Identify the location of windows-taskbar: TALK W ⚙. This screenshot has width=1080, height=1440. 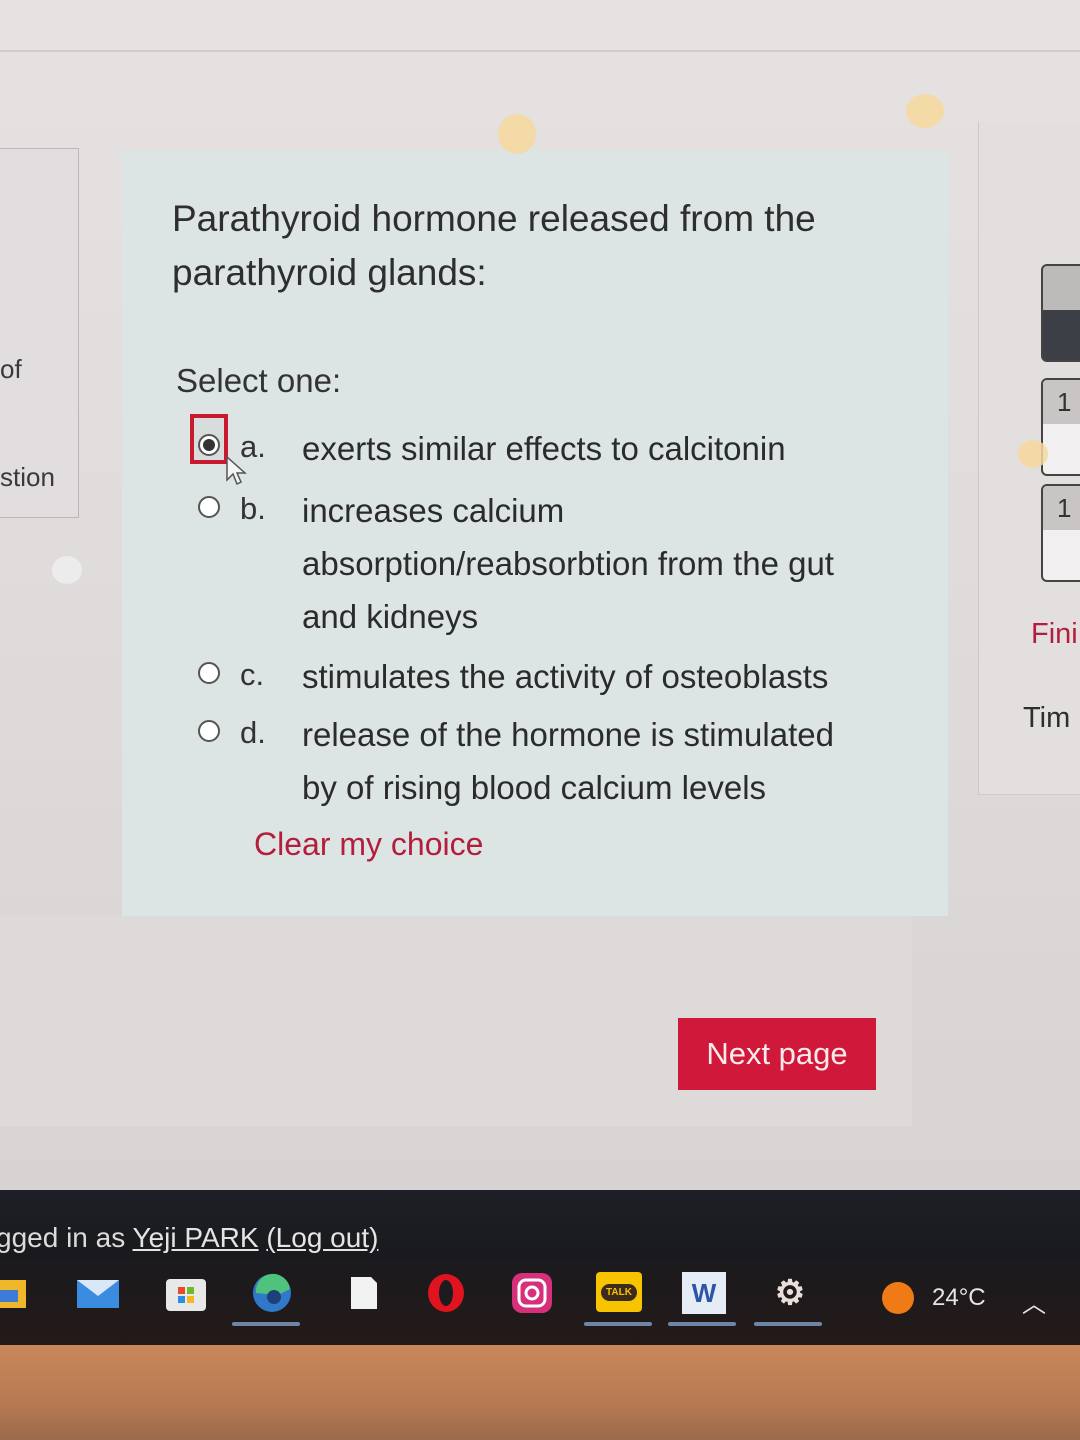
(540, 1297).